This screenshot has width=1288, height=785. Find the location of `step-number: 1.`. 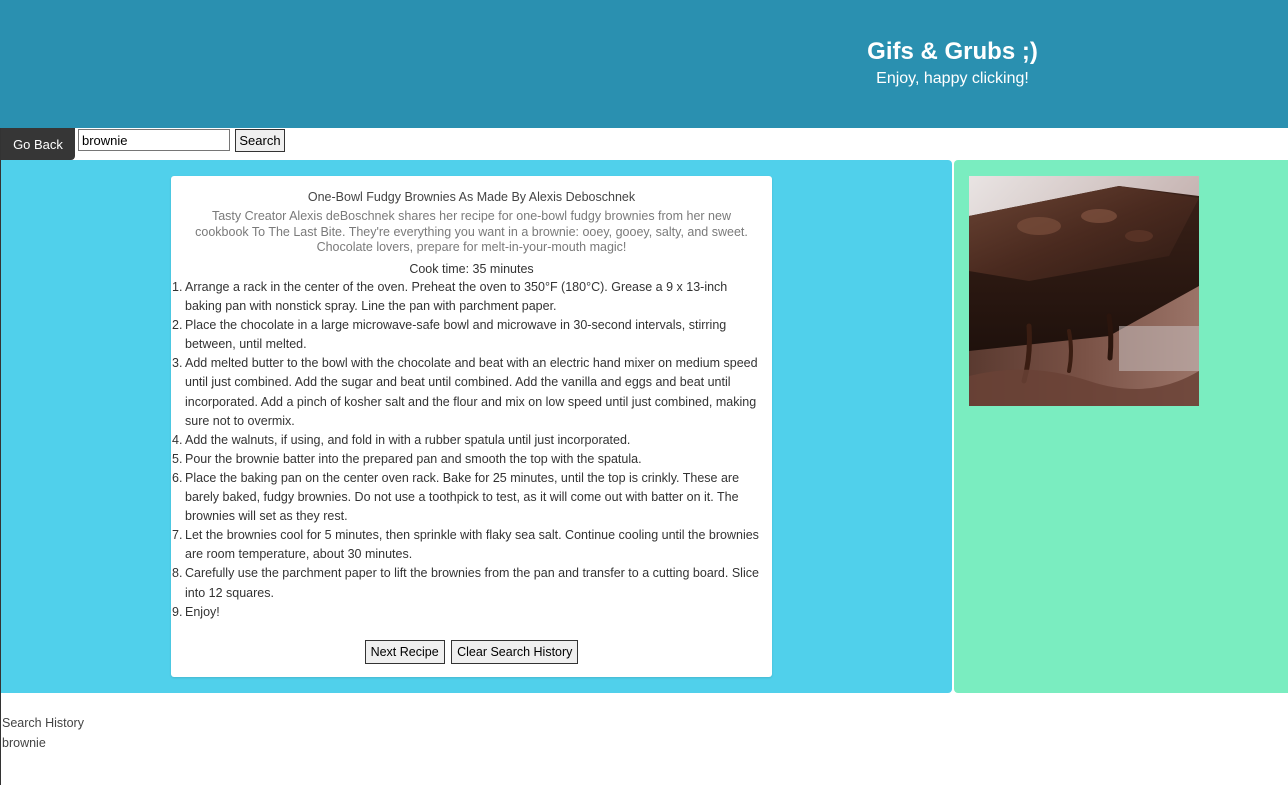

step-number: 1. is located at coordinates (177, 287).